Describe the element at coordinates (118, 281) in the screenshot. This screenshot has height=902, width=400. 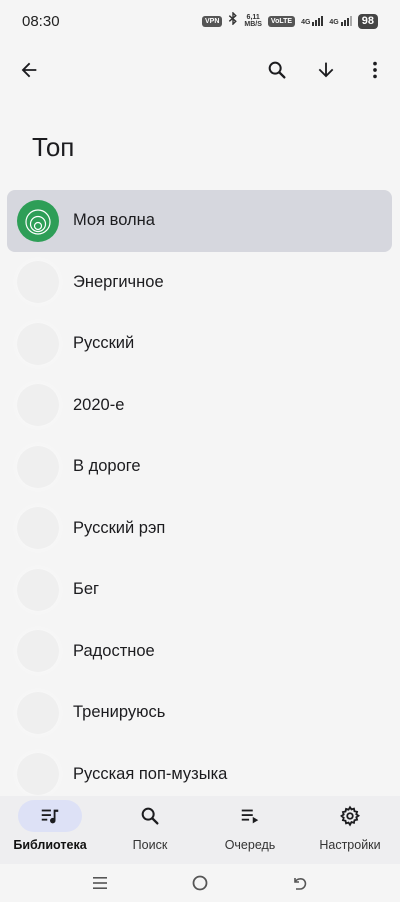
I see `list-item-label: Энергичное` at that location.